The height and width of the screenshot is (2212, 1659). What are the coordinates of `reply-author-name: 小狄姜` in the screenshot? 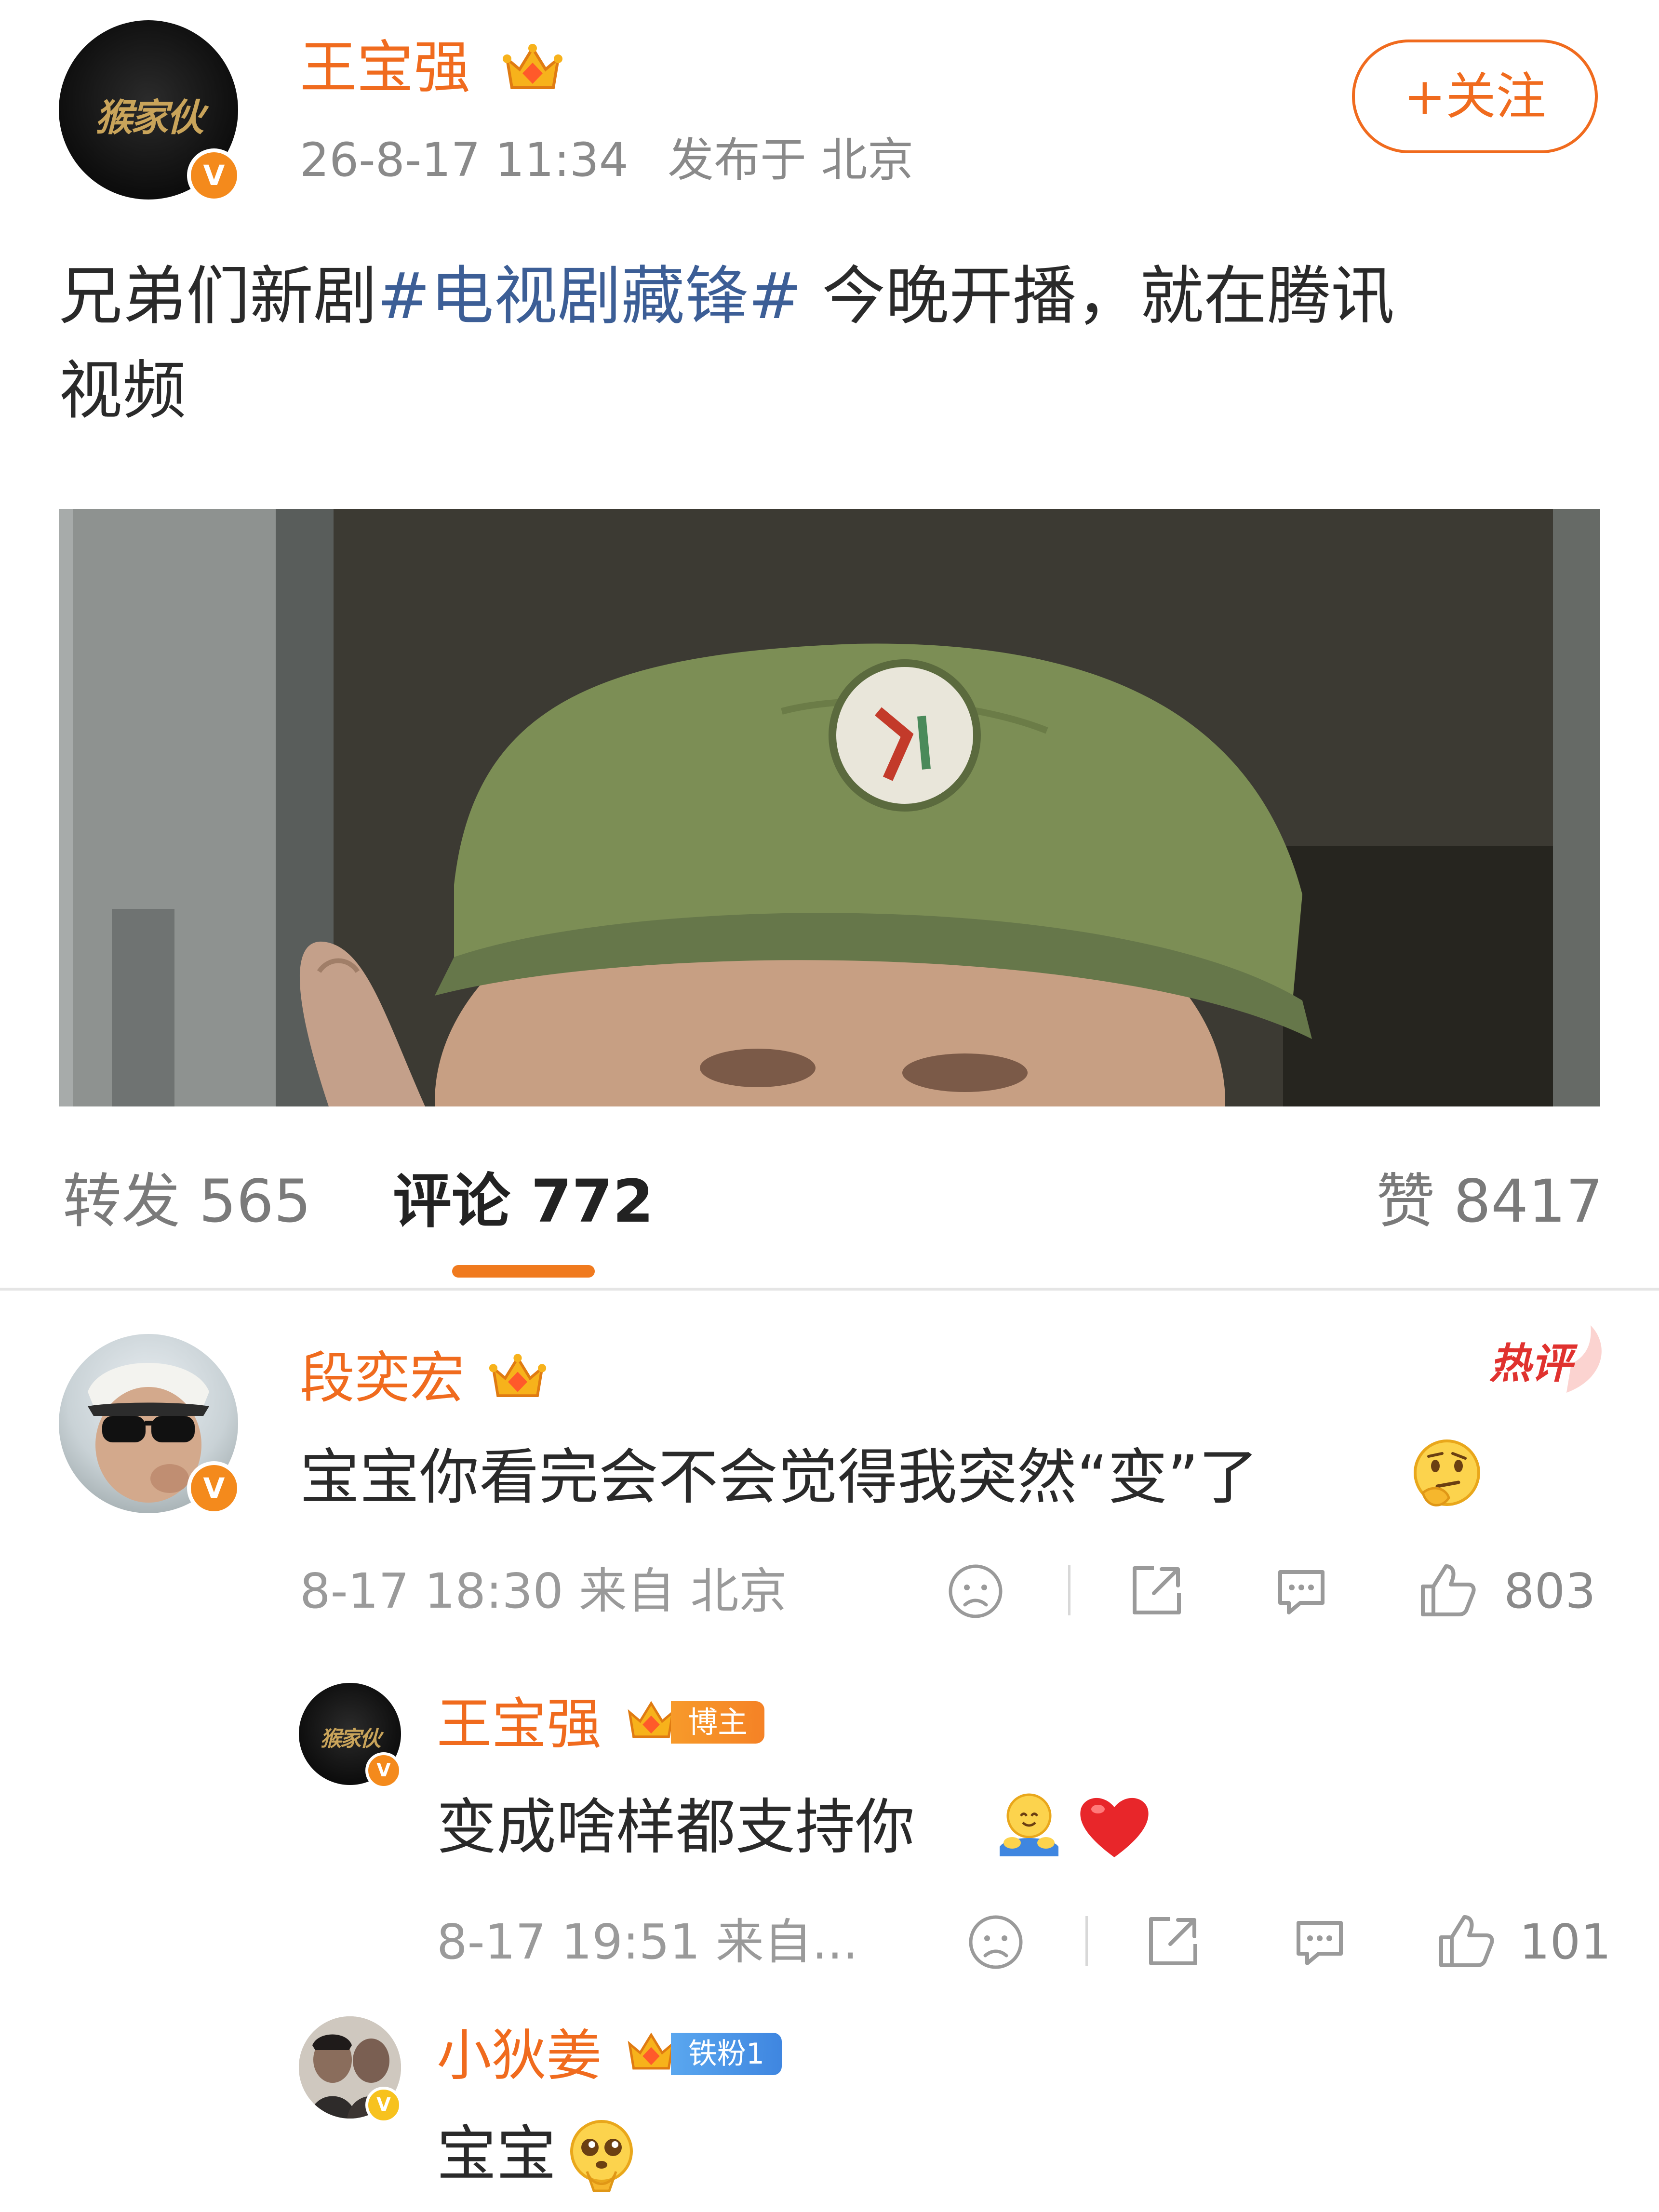 It's located at (519, 2056).